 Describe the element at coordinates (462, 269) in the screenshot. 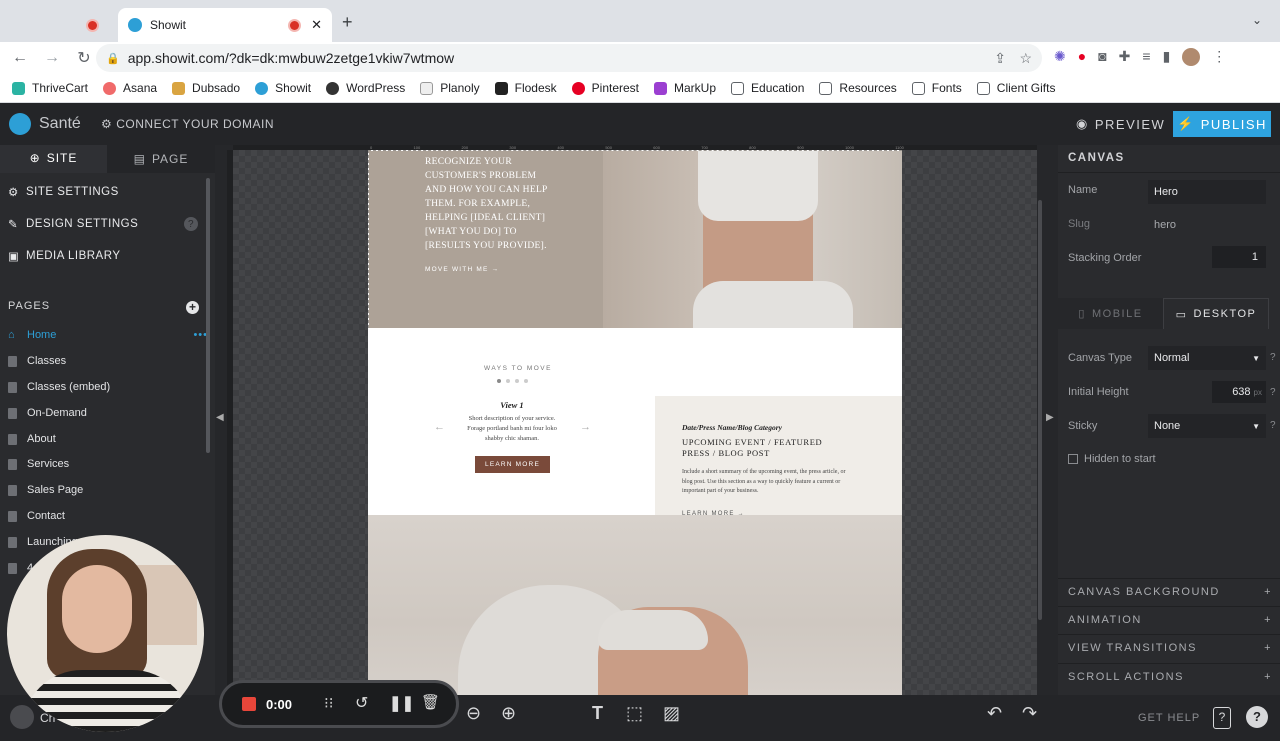

I see `move-with-me-link: MOVE WITH ME →` at that location.